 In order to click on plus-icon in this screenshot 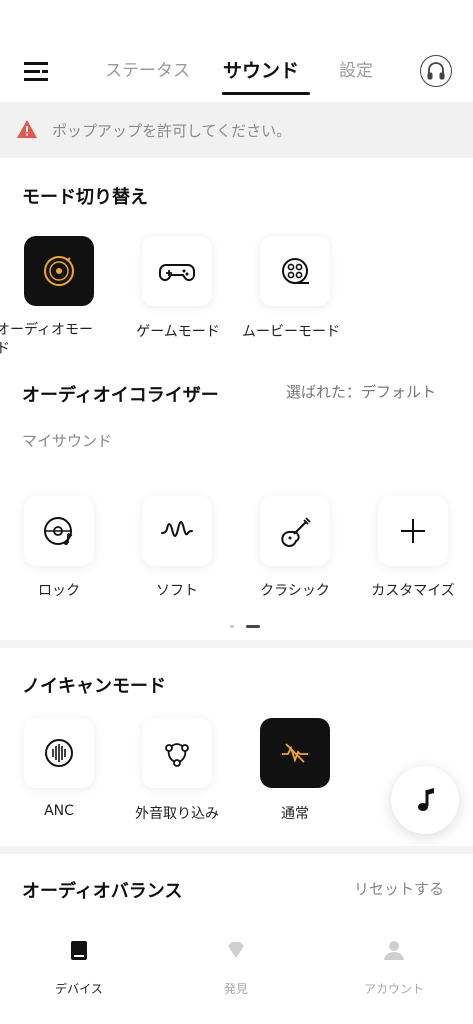, I will do `click(413, 531)`.